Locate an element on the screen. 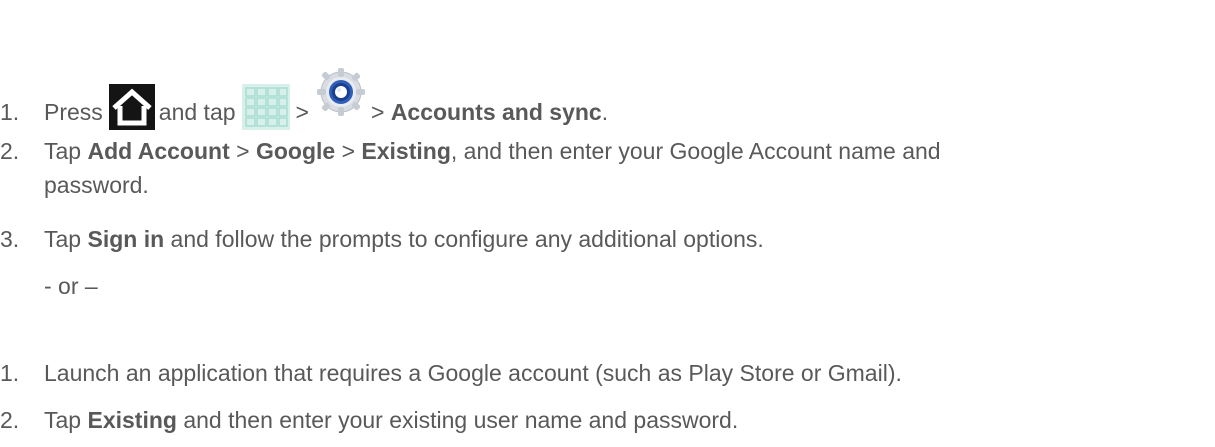  step-text: . is located at coordinates (605, 112).